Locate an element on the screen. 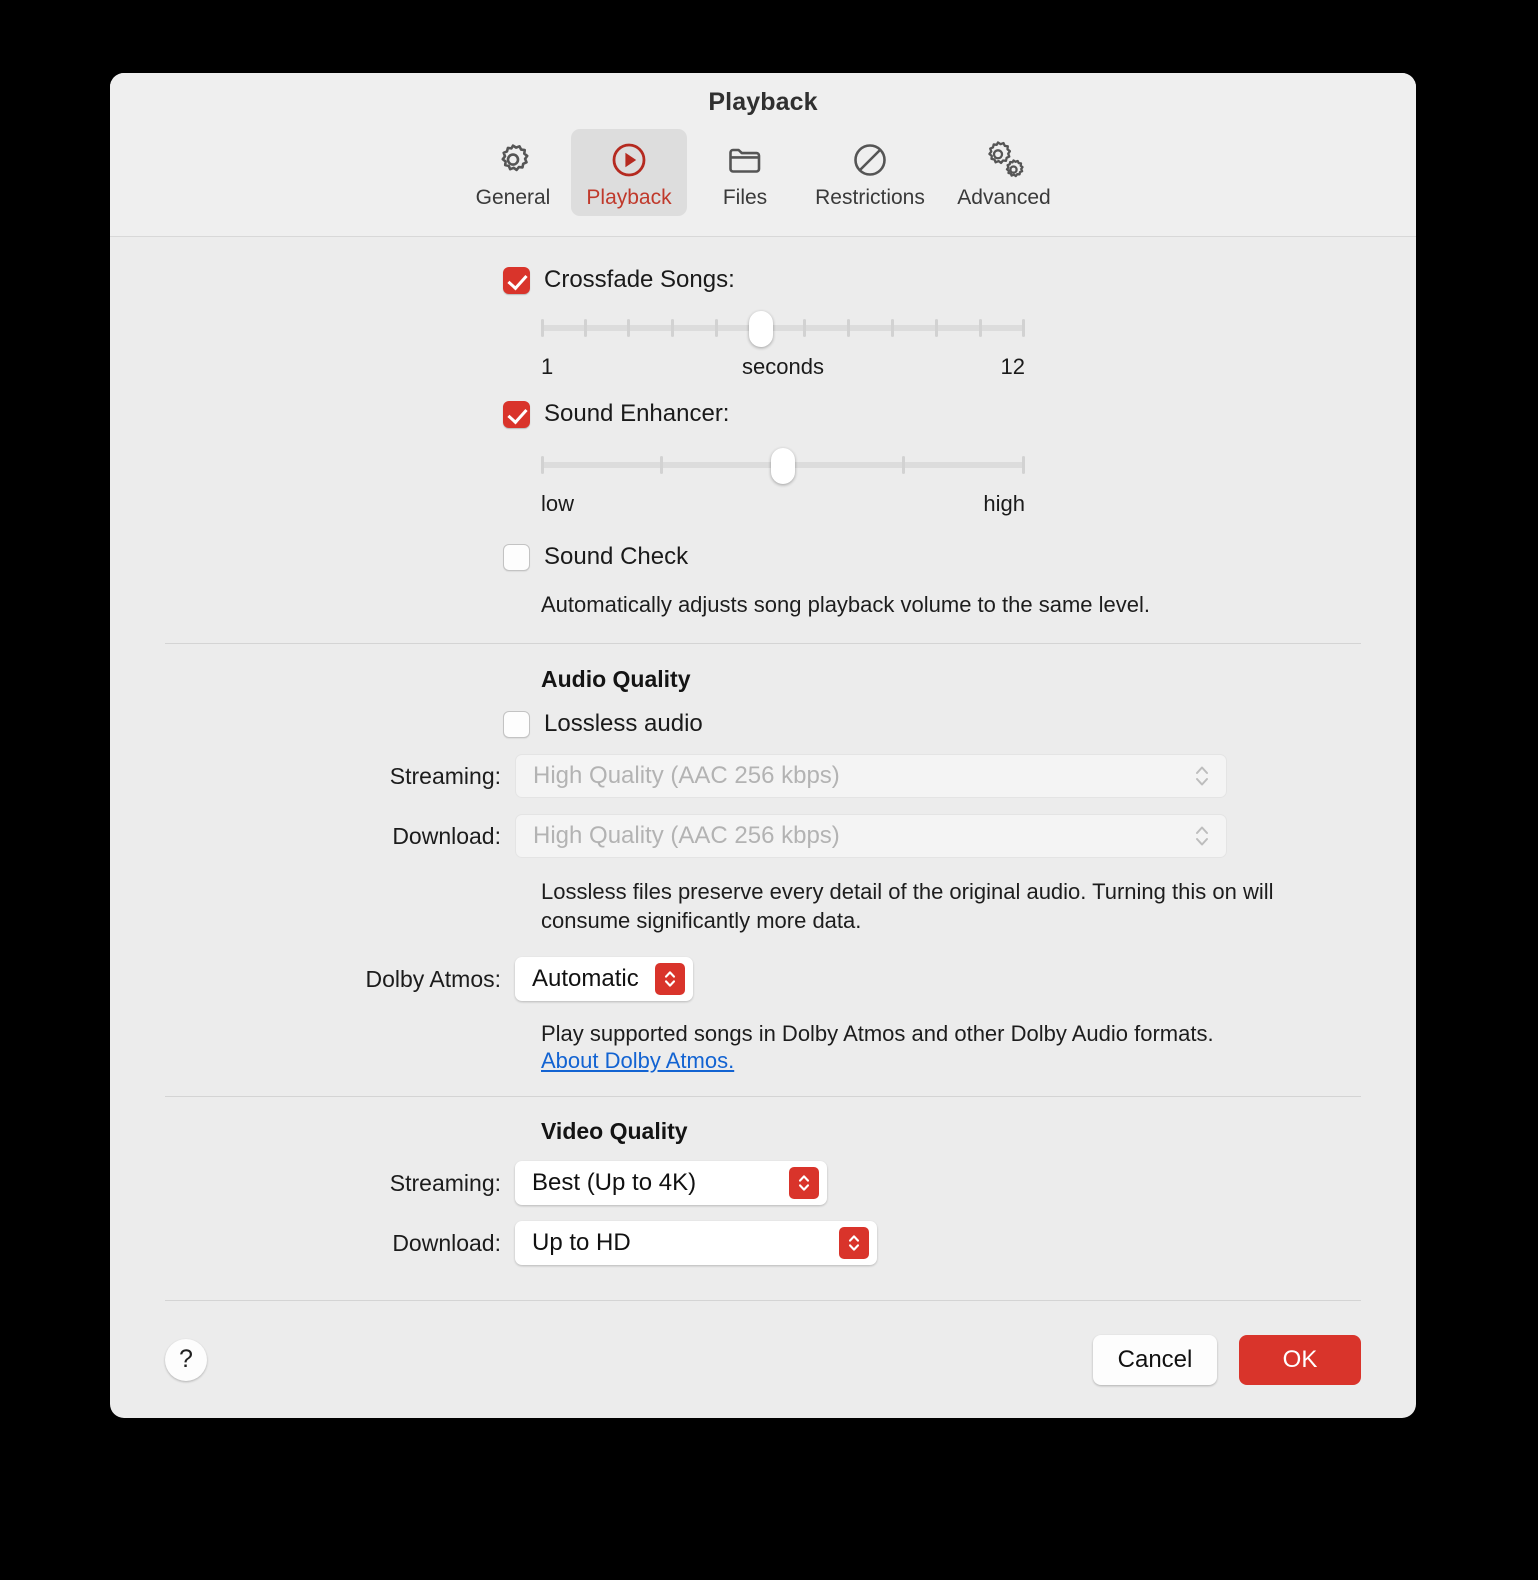 This screenshot has width=1538, height=1580. dolby-atmos-value: Automatic is located at coordinates (585, 979).